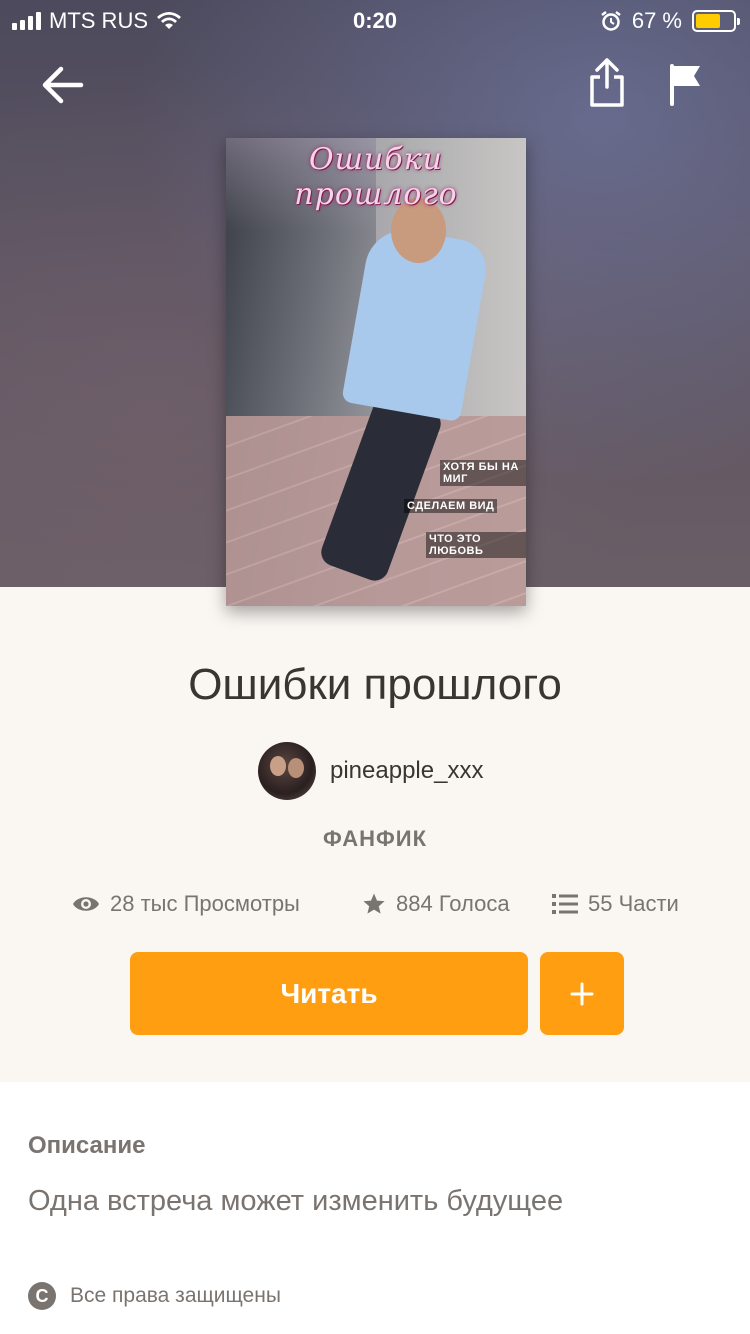 The image size is (750, 1334). What do you see at coordinates (375, 684) in the screenshot?
I see `story-title: Ошибки прошлого` at bounding box center [375, 684].